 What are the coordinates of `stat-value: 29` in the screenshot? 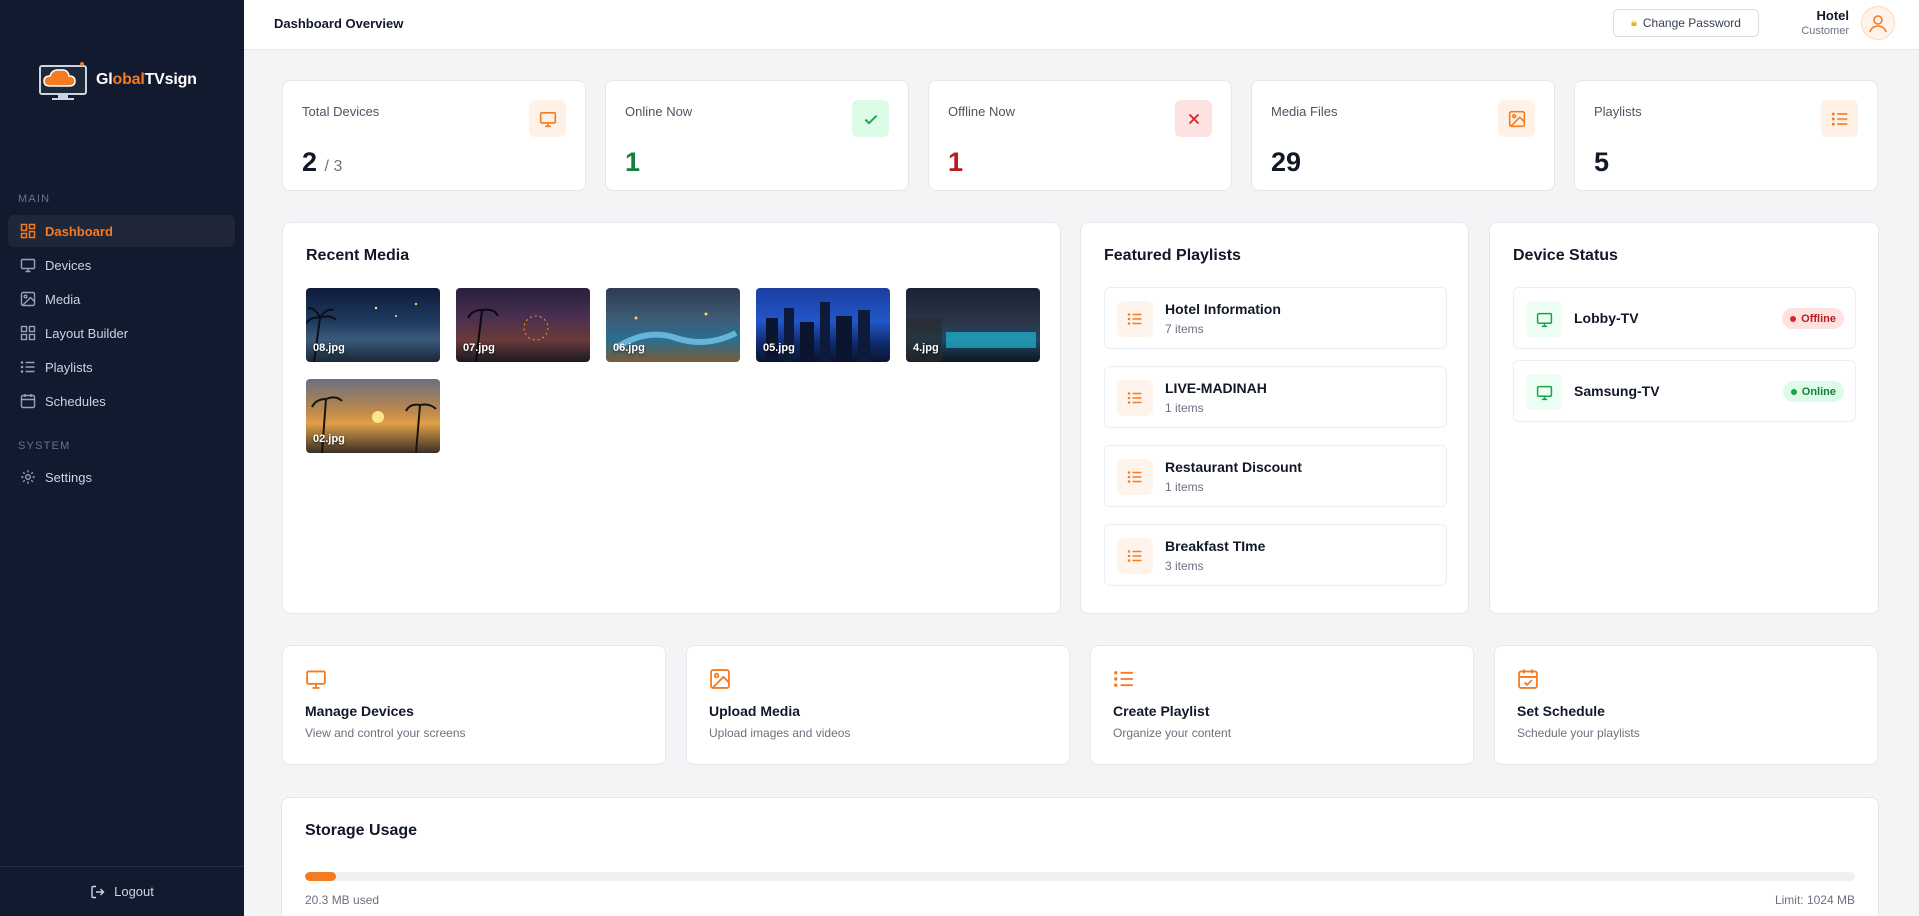 It's located at (1286, 162).